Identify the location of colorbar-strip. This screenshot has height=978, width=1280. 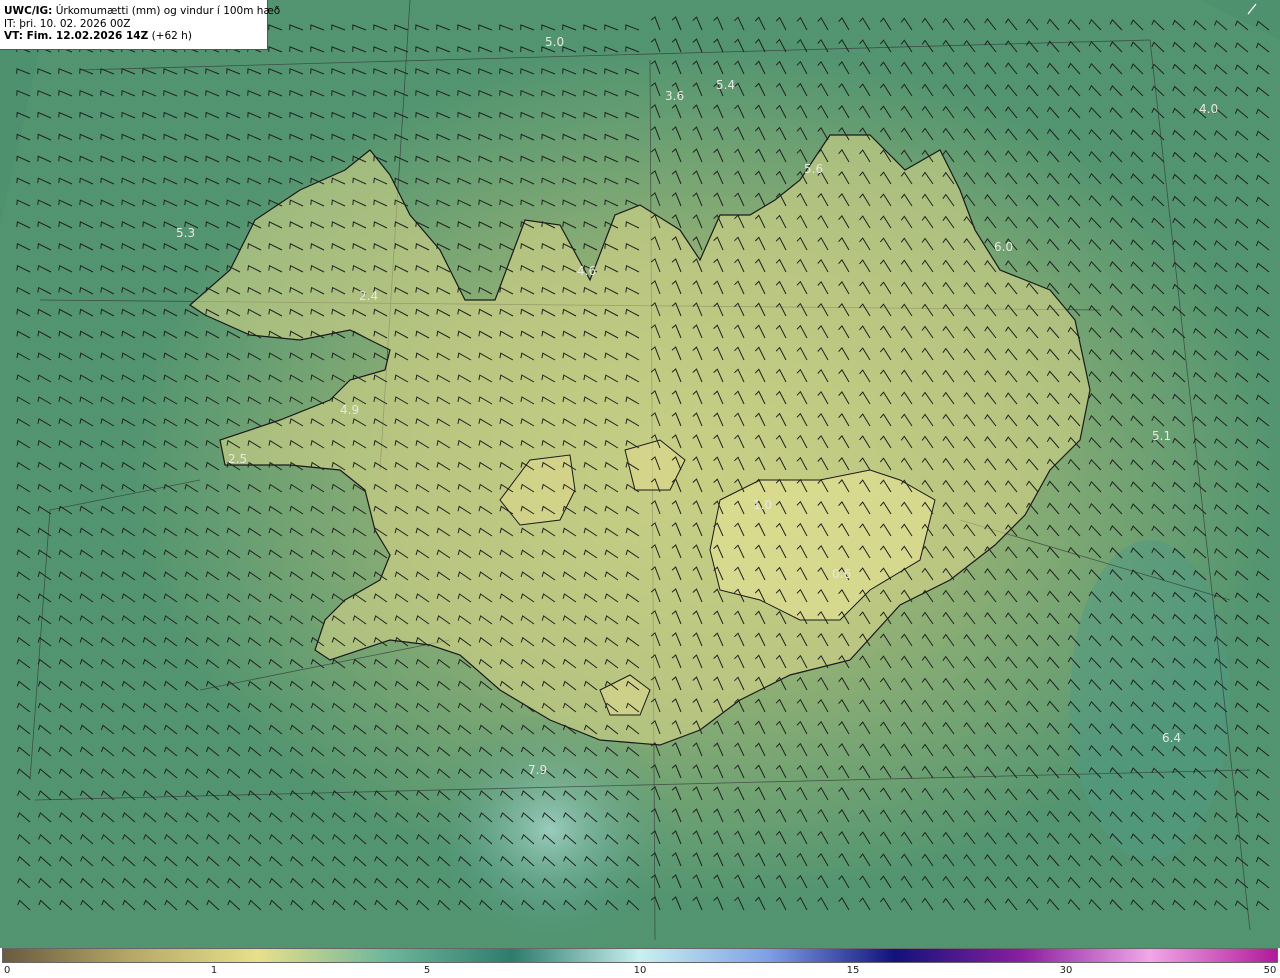
(640, 955).